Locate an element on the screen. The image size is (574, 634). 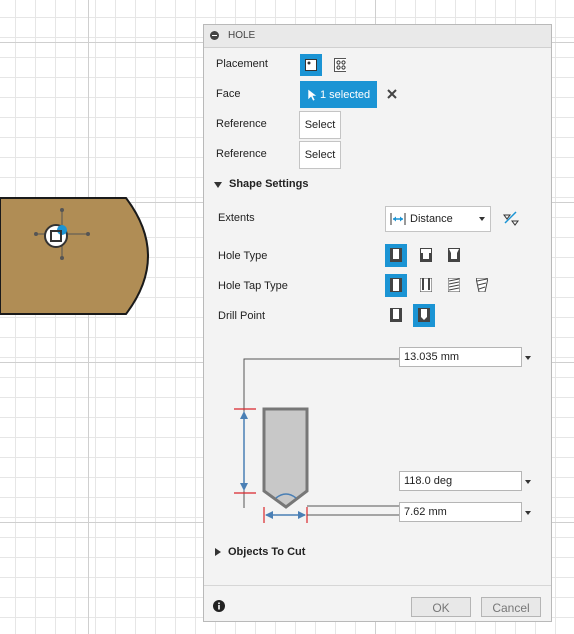
shape-settings-title: Shape Settings is located at coordinates (268, 184).